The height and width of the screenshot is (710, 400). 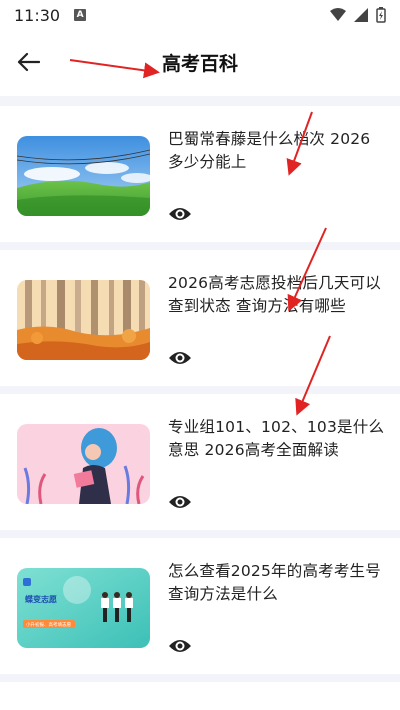 I want to click on status-bar: 11:30 A, so click(x=200, y=15).